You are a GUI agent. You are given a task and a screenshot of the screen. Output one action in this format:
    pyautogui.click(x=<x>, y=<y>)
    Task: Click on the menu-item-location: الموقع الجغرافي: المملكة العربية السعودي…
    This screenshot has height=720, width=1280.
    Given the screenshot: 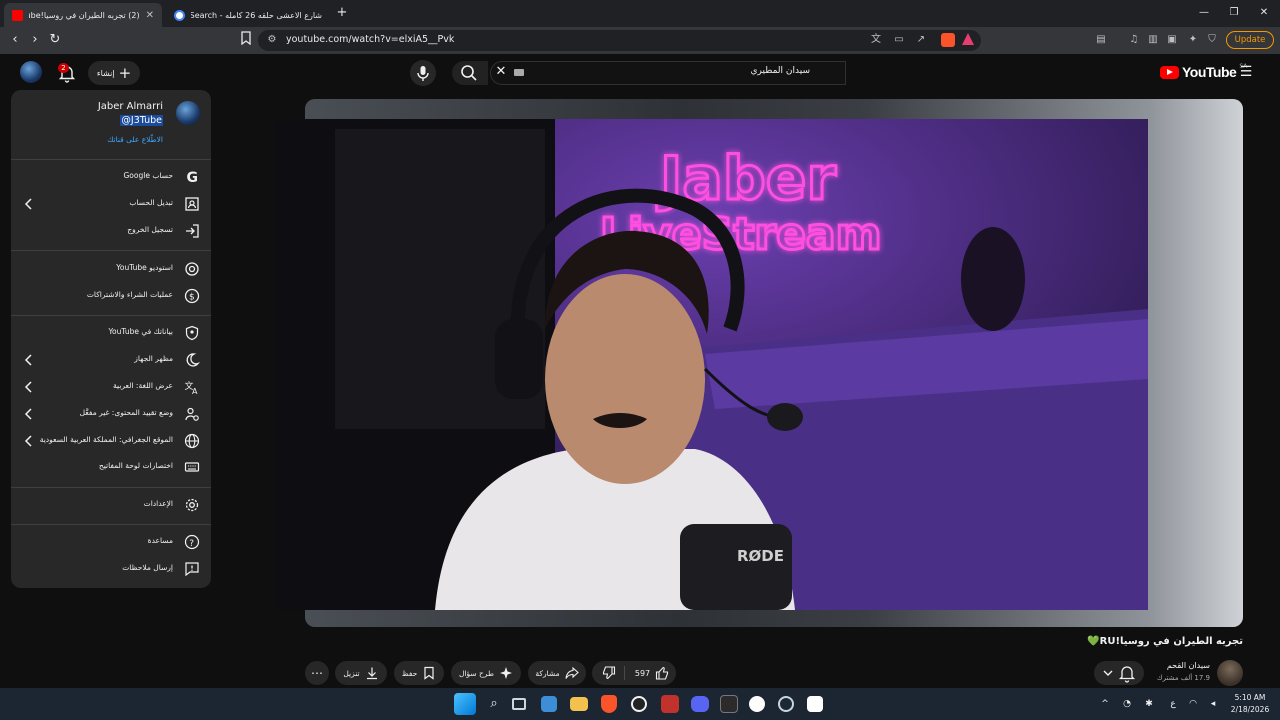 What is the action you would take?
    pyautogui.click(x=111, y=441)
    